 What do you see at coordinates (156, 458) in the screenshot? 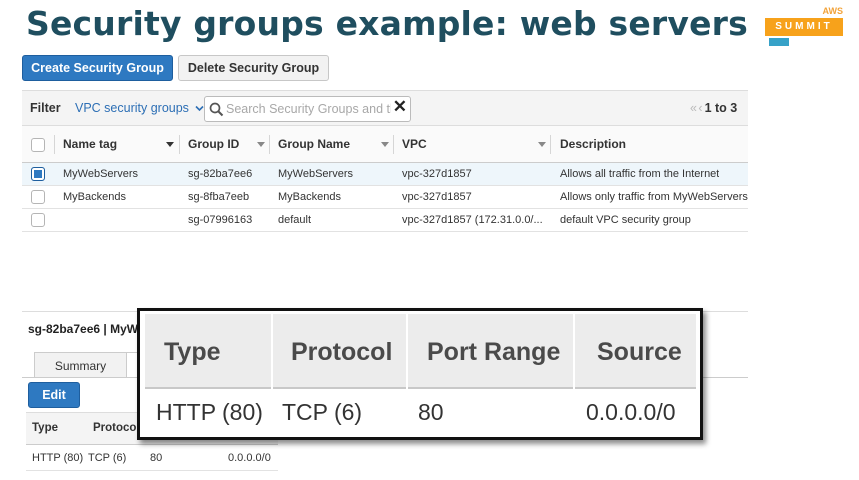
I see `rule-port-cell: 80` at bounding box center [156, 458].